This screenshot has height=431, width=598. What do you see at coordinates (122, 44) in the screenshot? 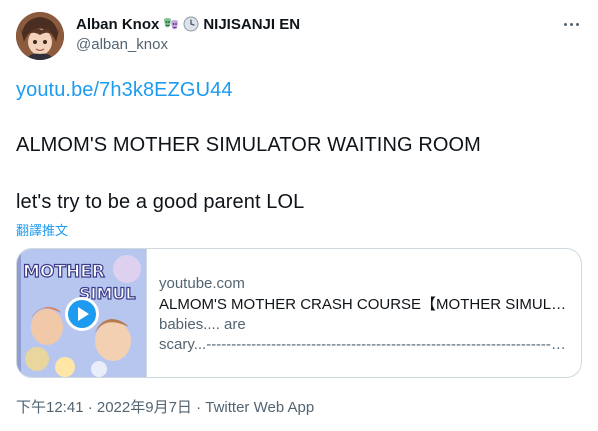
I see `user-handle: @alban_knox` at bounding box center [122, 44].